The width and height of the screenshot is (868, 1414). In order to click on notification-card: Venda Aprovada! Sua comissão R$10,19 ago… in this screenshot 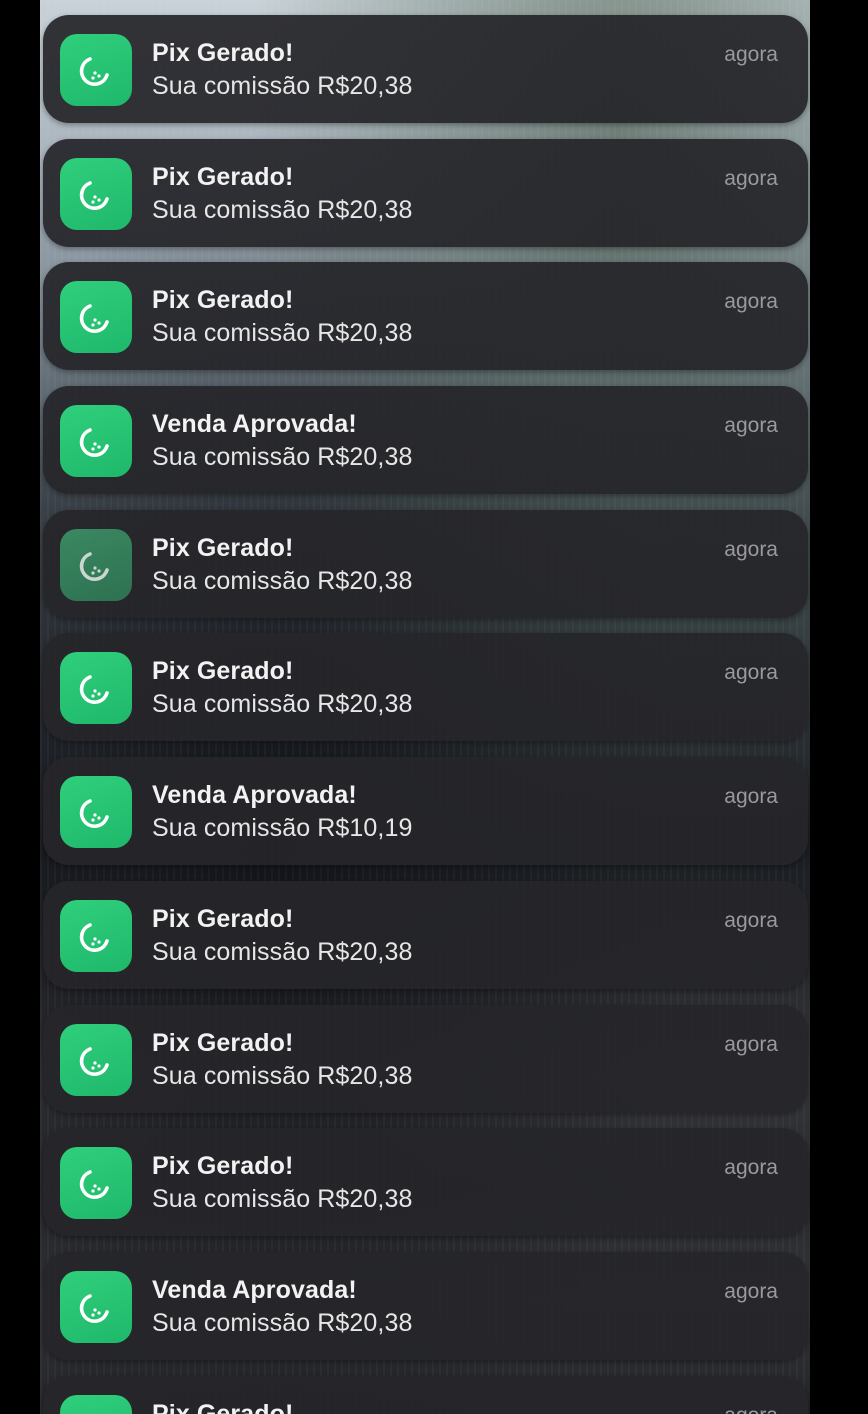, I will do `click(425, 811)`.